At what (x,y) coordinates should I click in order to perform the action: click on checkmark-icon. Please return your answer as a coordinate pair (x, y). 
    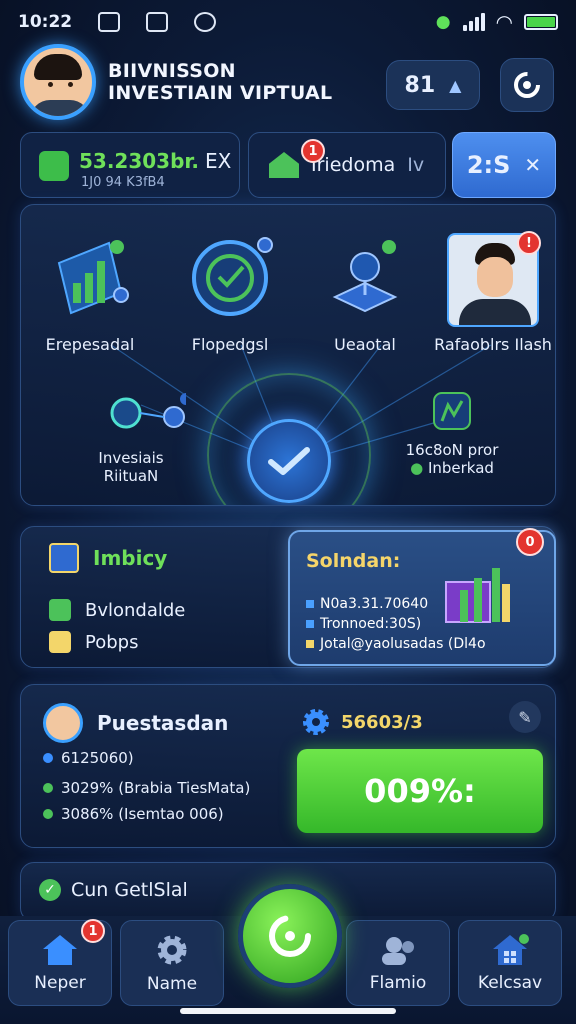
    Looking at the image, I should click on (289, 461).